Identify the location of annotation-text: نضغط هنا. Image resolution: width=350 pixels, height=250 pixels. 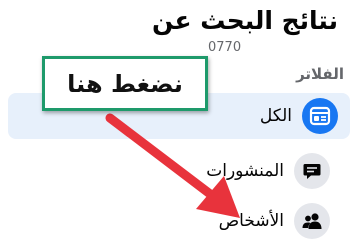
(125, 83).